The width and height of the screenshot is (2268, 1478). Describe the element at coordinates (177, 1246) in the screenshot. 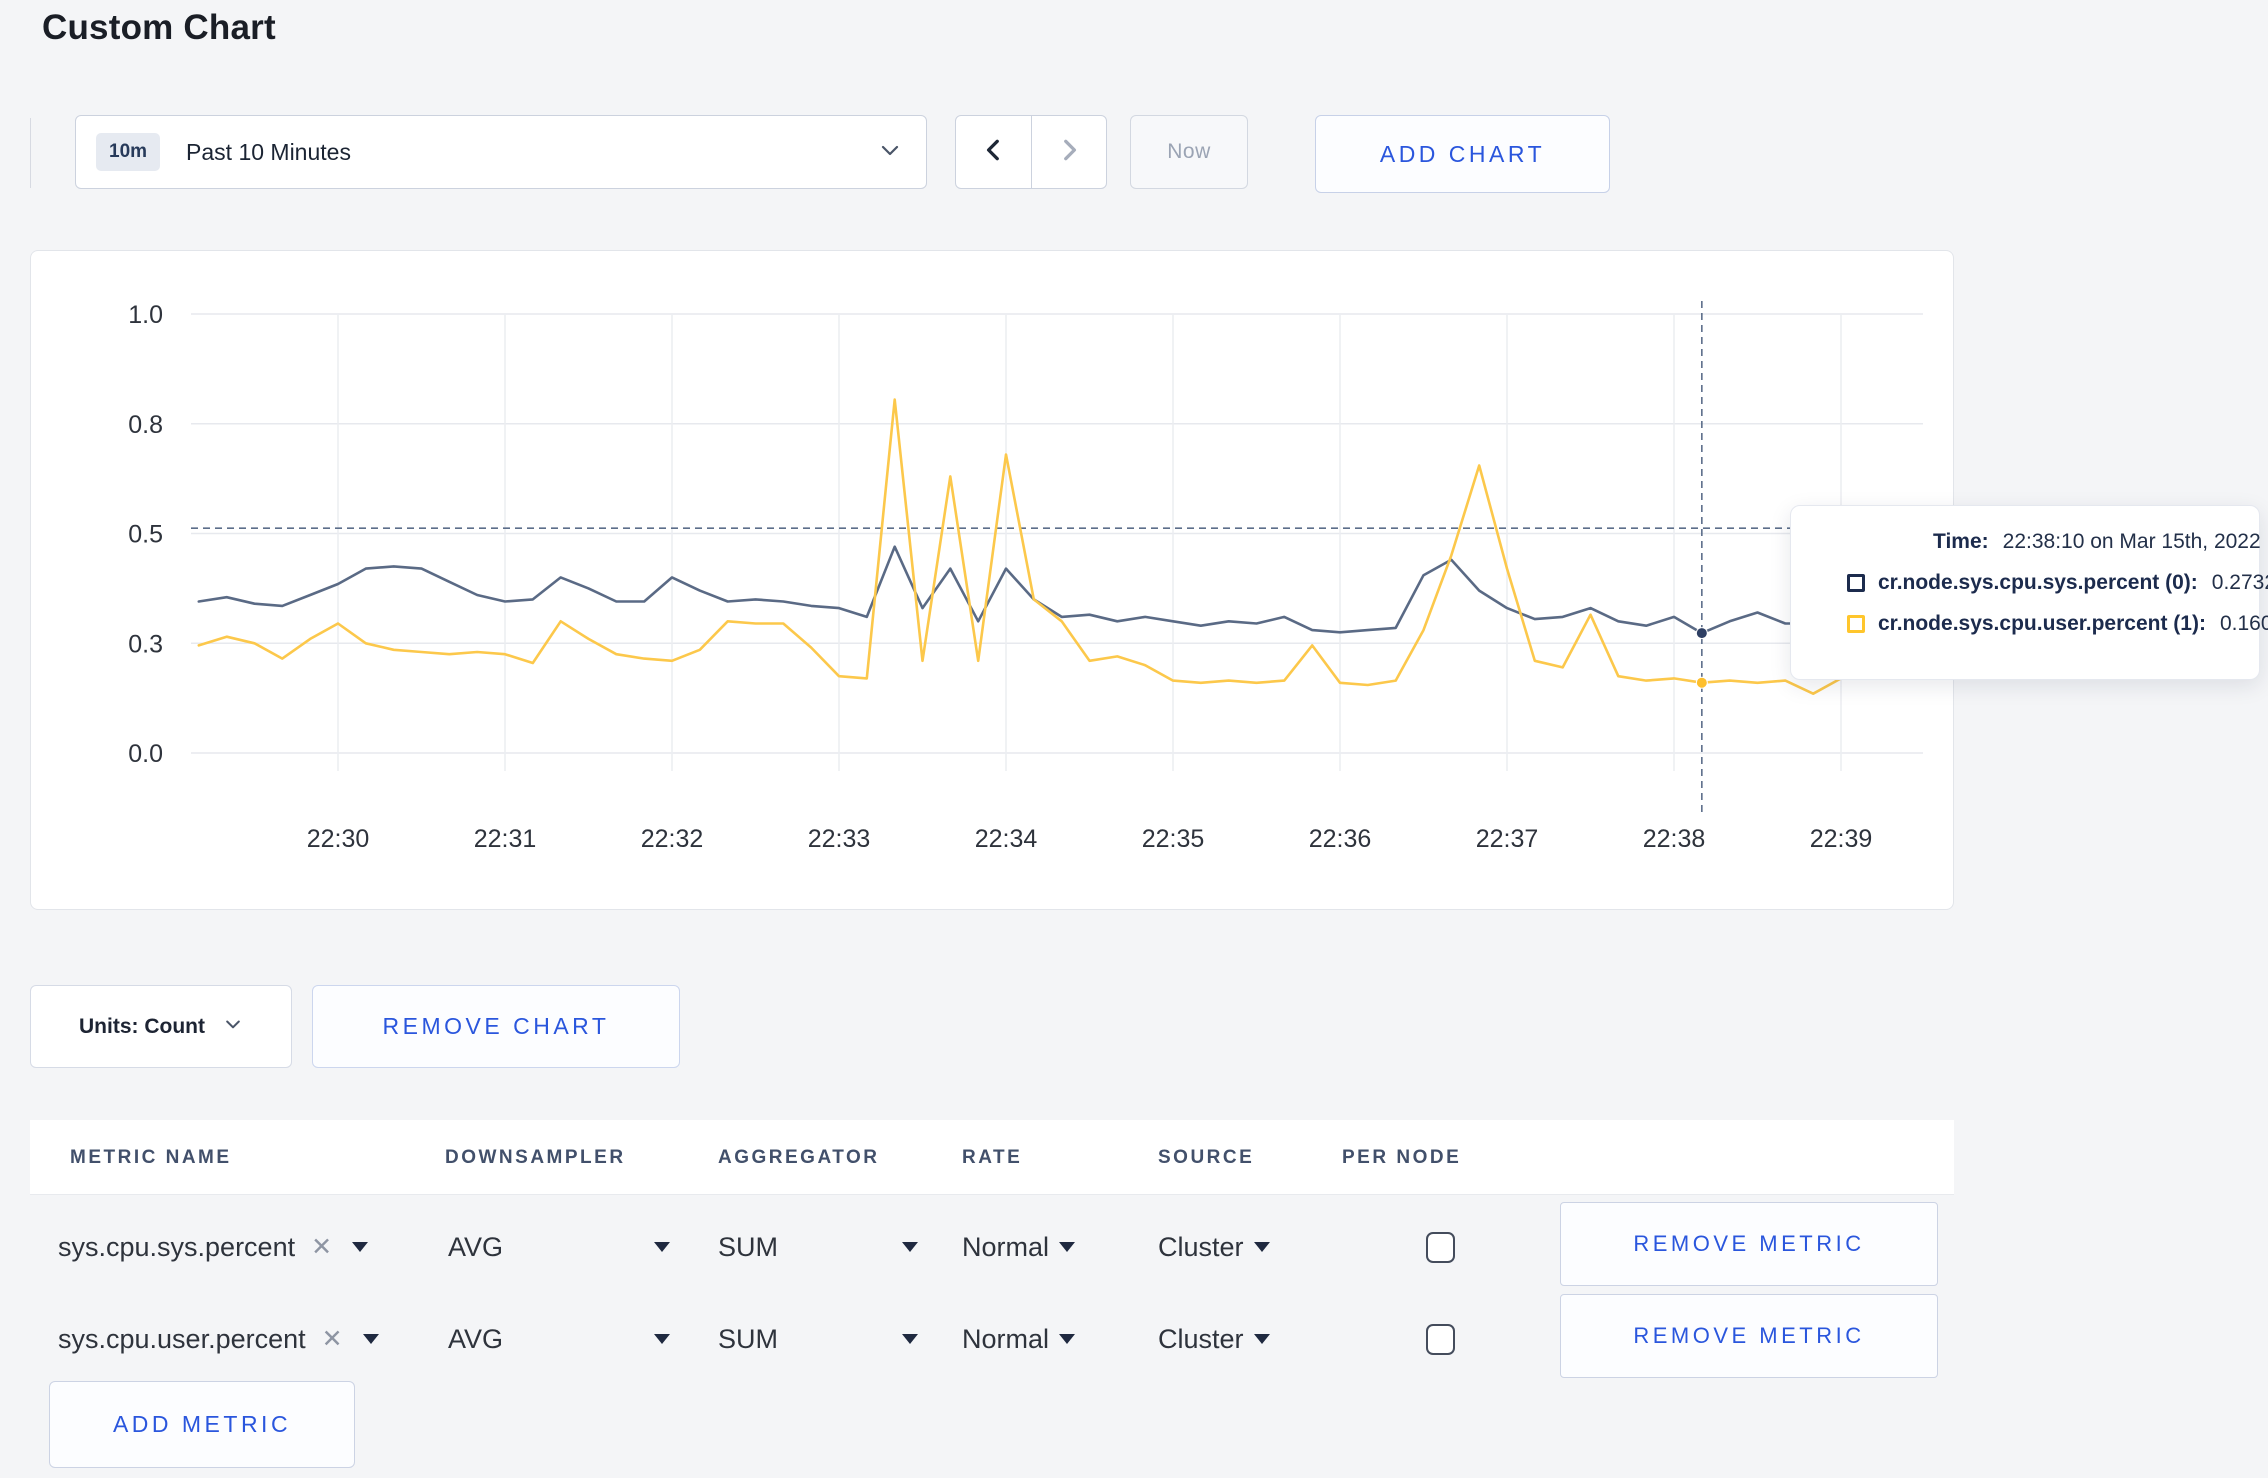

I see `metric-name-value: sys.cpu.sys.percent` at that location.